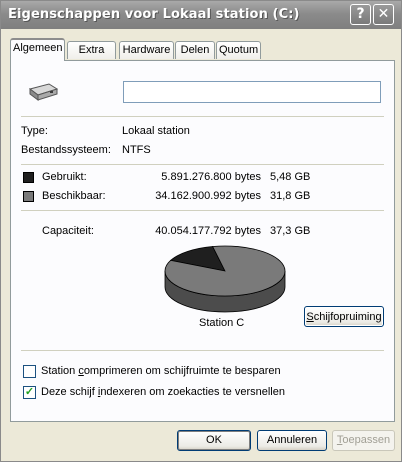 The image size is (402, 462). What do you see at coordinates (290, 196) in the screenshot?
I see `free-size: 31,8 GB` at bounding box center [290, 196].